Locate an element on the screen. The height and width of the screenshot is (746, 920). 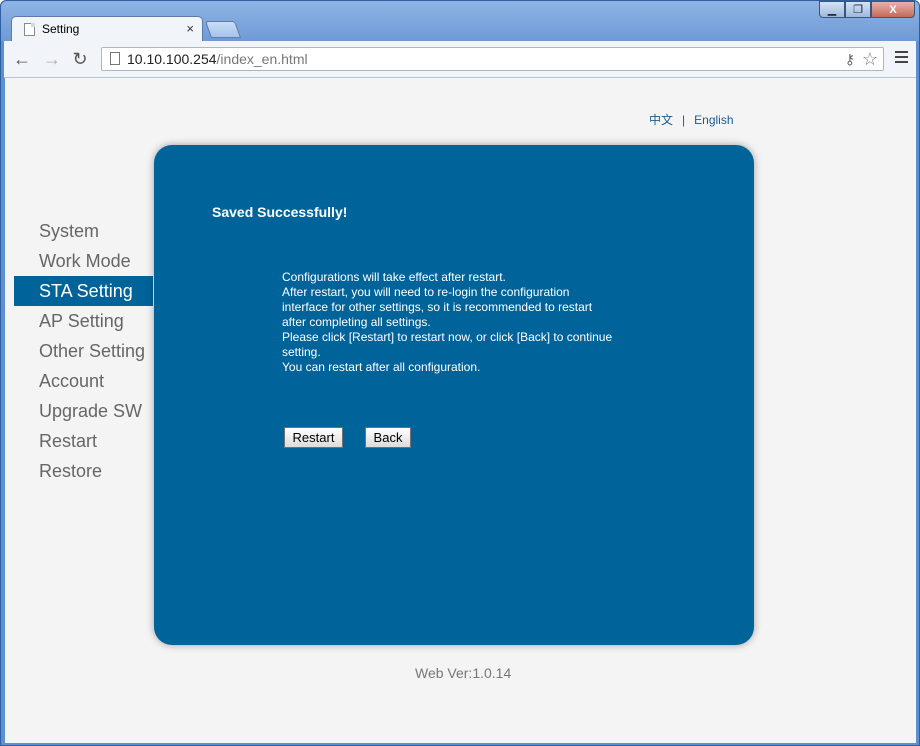
minimize-button: ▁ is located at coordinates (832, 9).